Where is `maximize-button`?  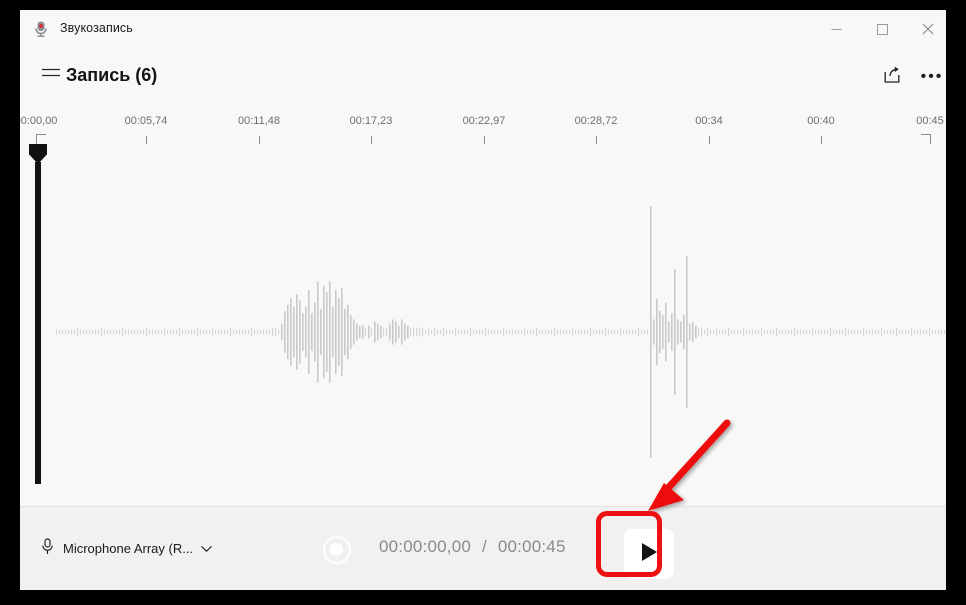
maximize-button is located at coordinates (882, 29).